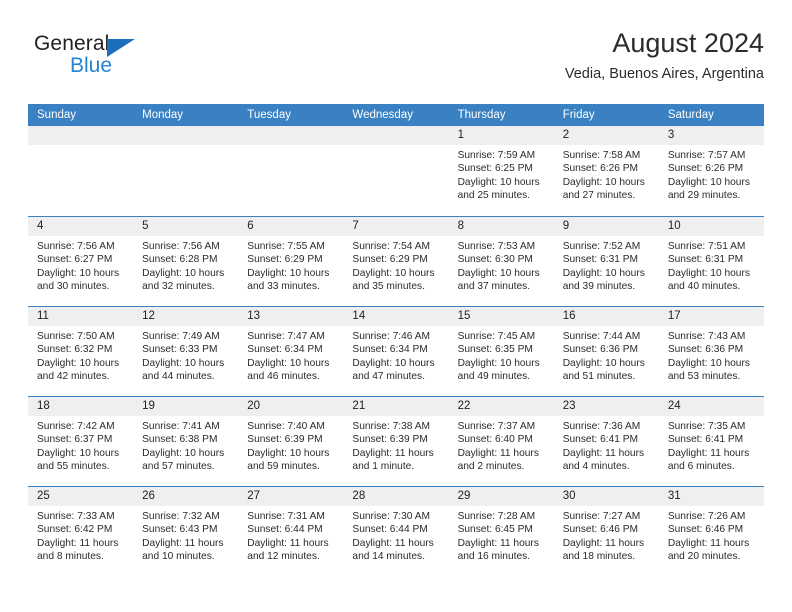  What do you see at coordinates (291, 406) in the screenshot?
I see `day-number-bar: 20` at bounding box center [291, 406].